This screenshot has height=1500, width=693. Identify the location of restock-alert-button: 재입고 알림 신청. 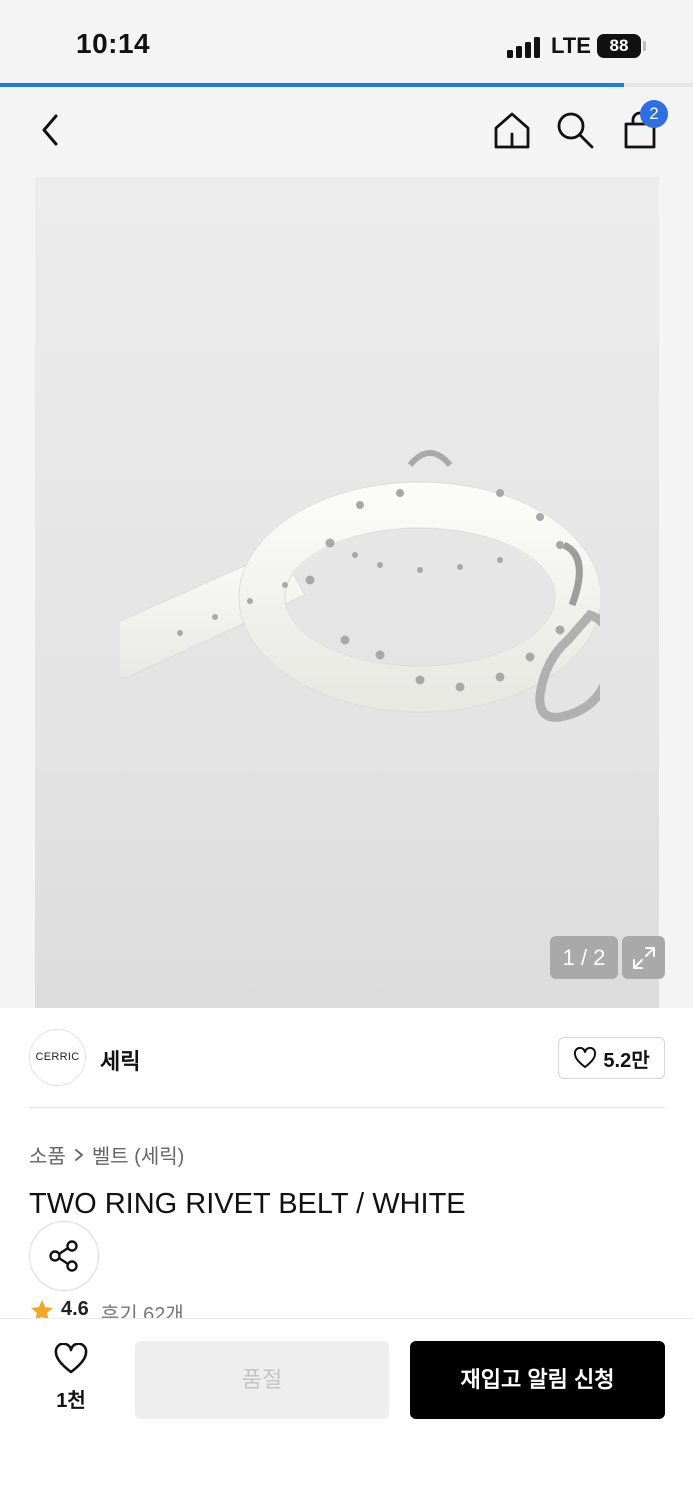
(537, 1380).